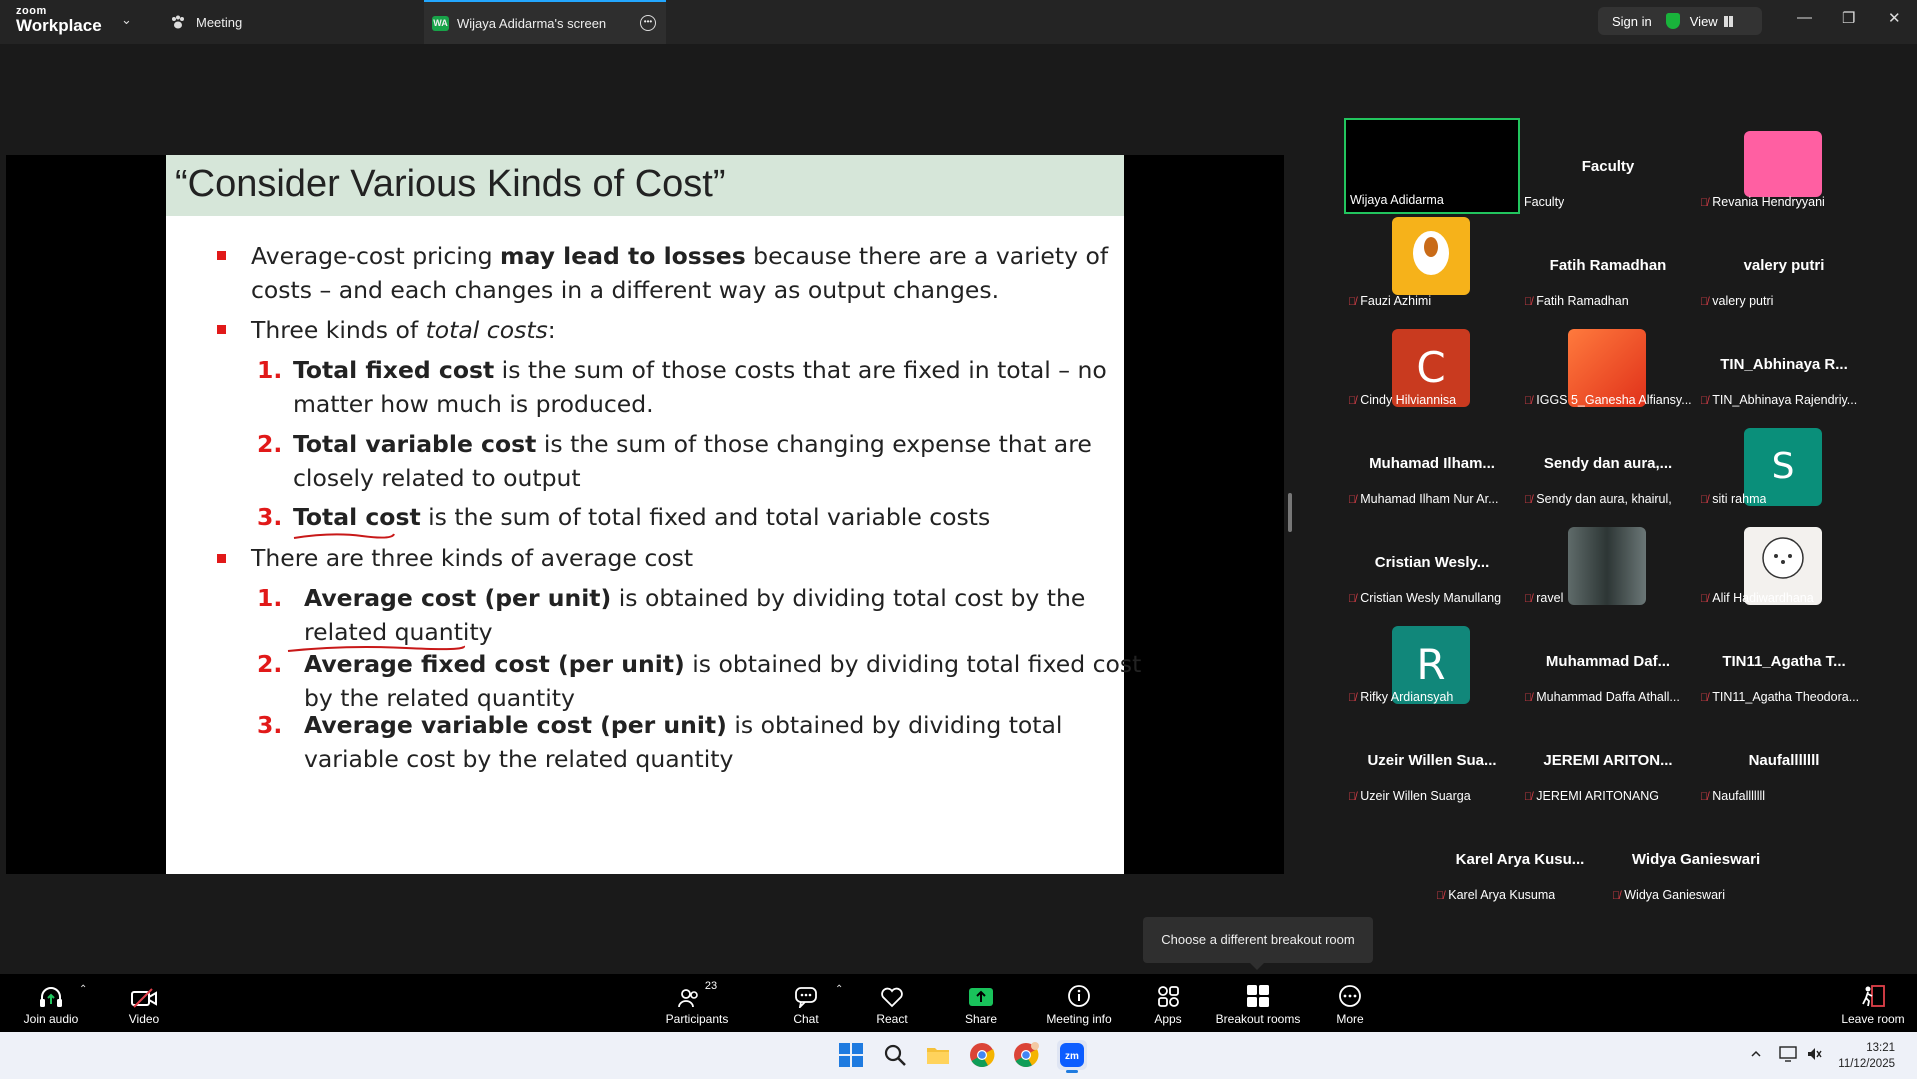  Describe the element at coordinates (1894, 18) in the screenshot. I see `close-icon: ✕` at that location.